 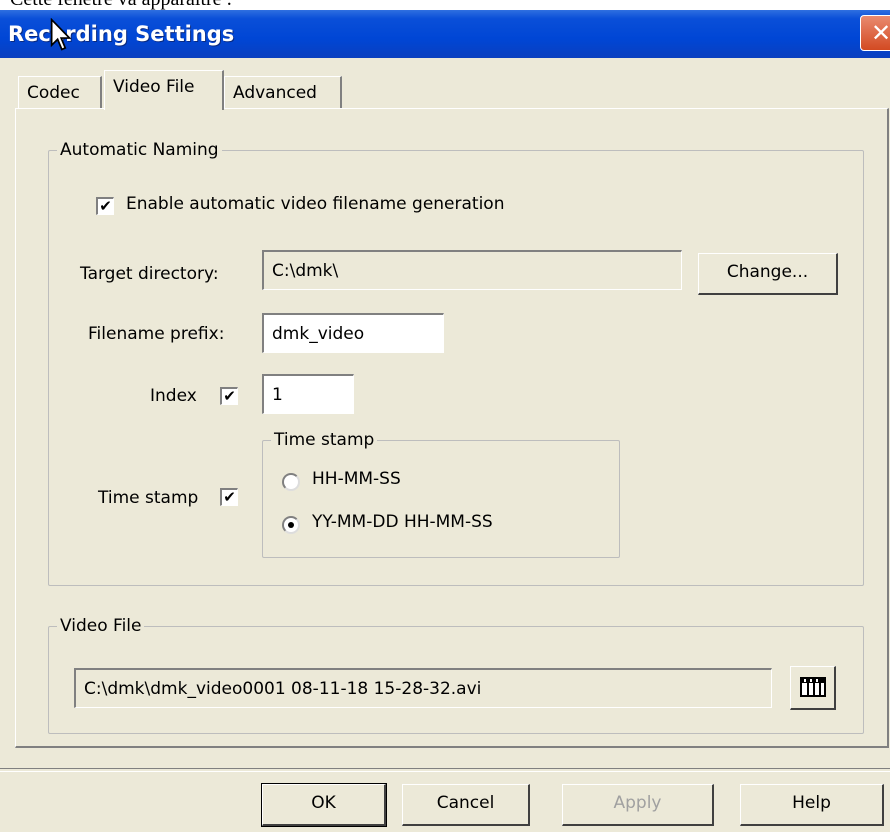 I want to click on radio-selected-dot, so click(x=291, y=525).